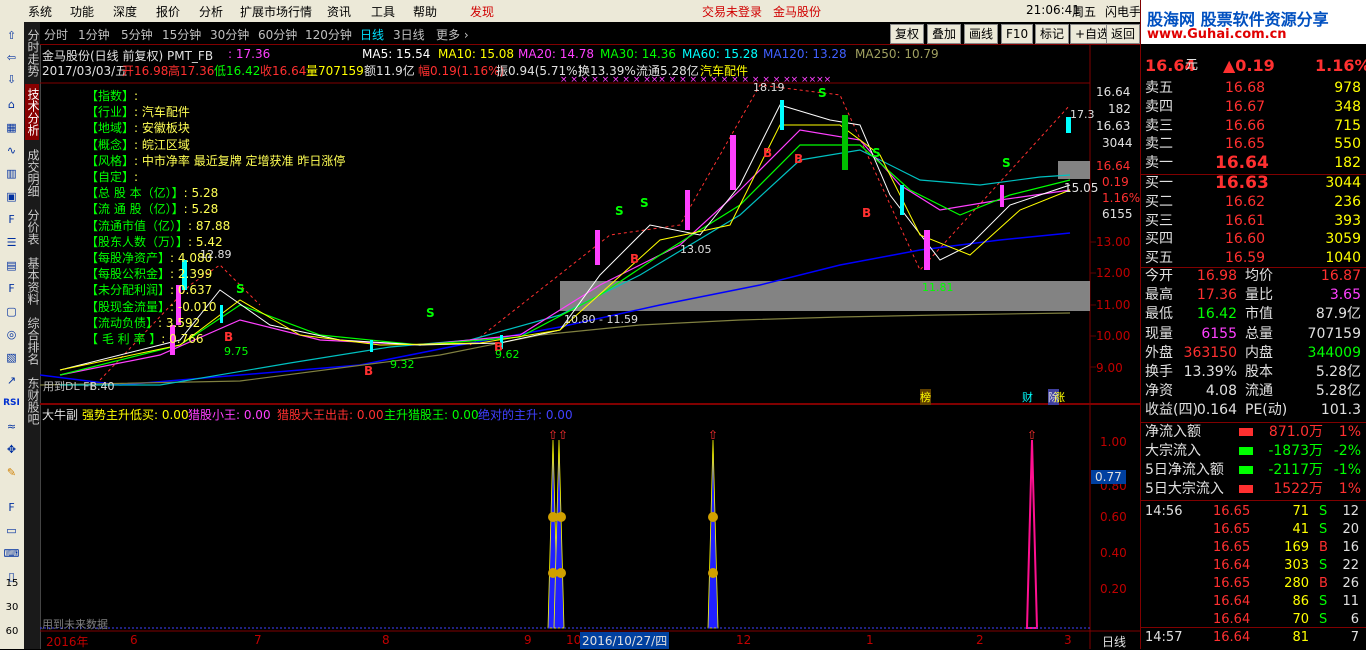  Describe the element at coordinates (11, 104) in the screenshot. I see `home-icon: ⌂` at that location.